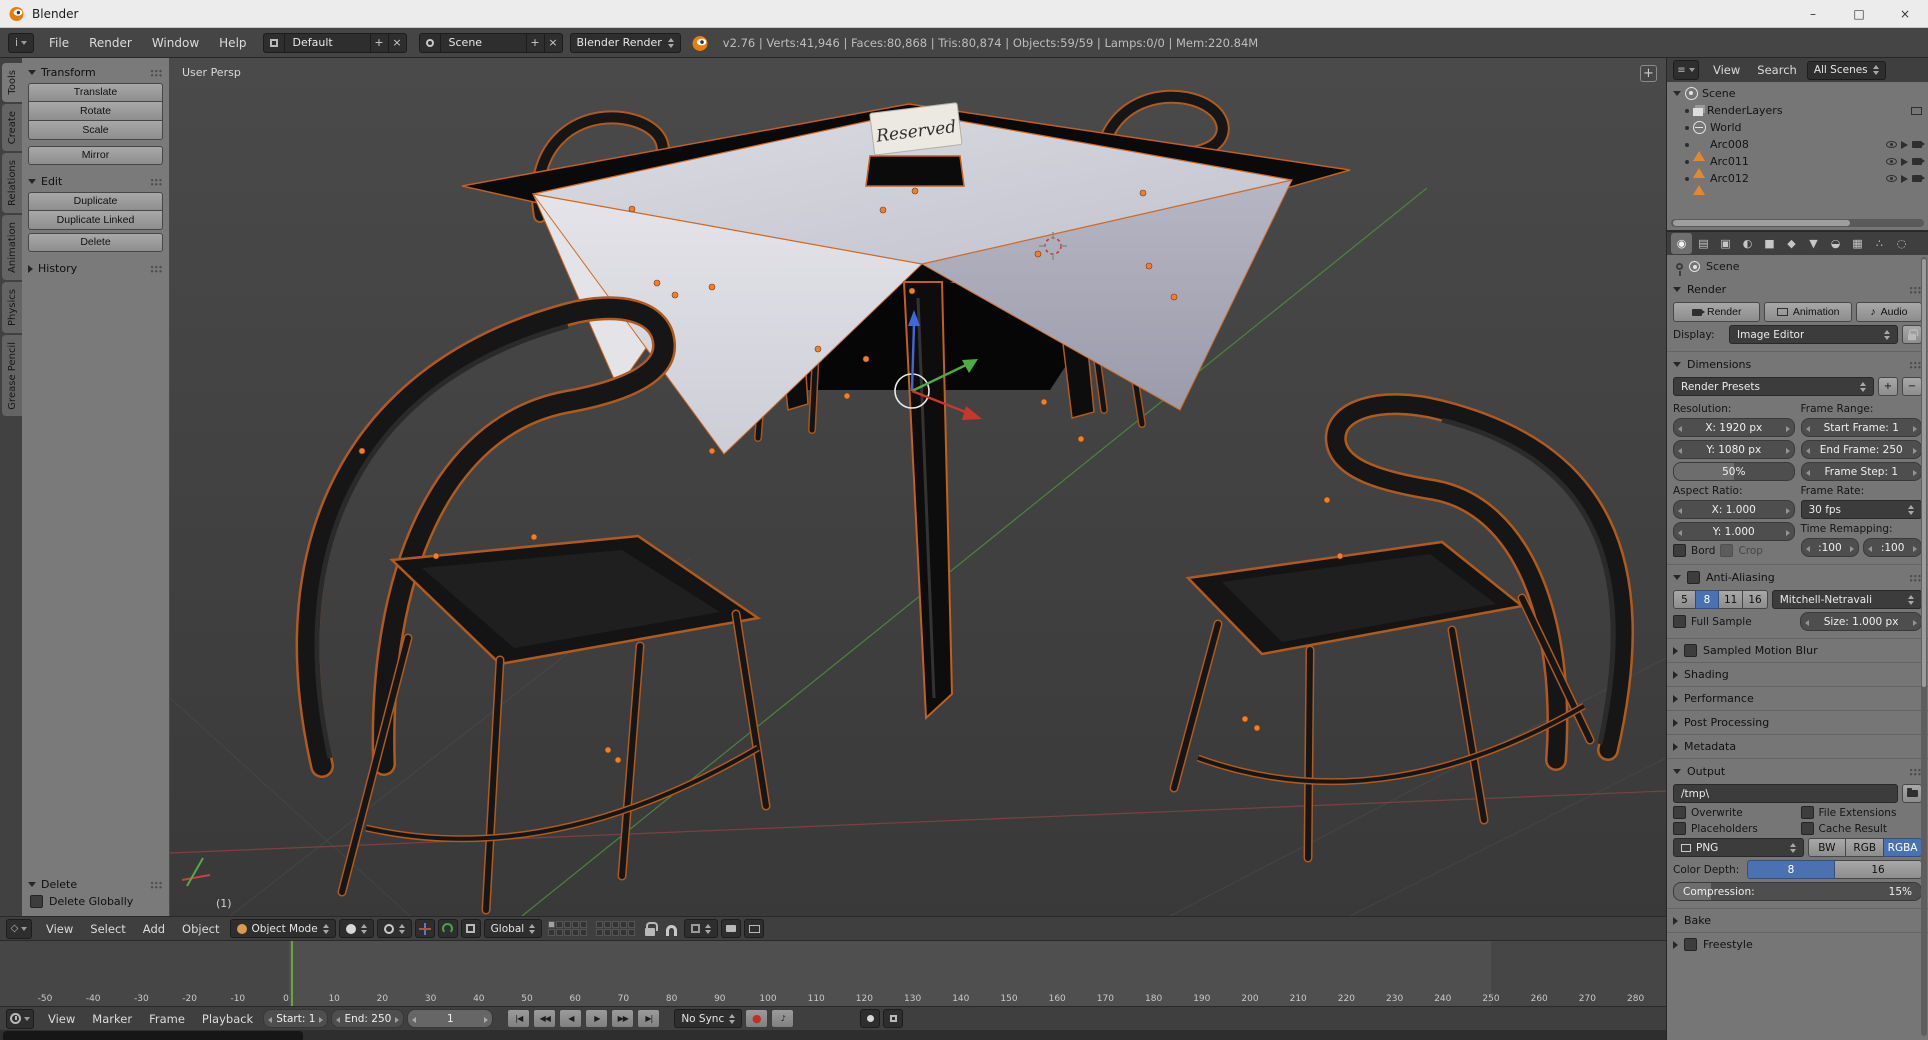  What do you see at coordinates (95, 242) in the screenshot?
I see `delete-button: Delete` at bounding box center [95, 242].